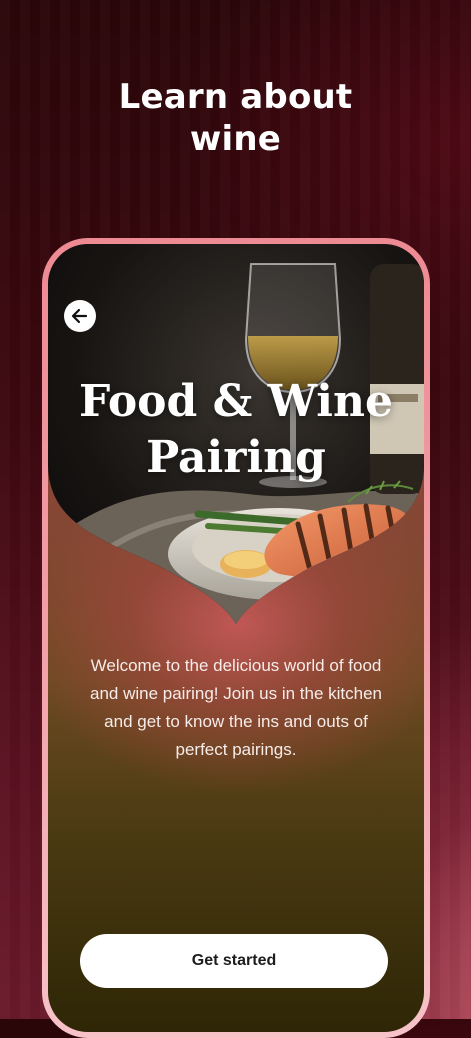  What do you see at coordinates (234, 961) in the screenshot?
I see `get-started-button: Get started` at bounding box center [234, 961].